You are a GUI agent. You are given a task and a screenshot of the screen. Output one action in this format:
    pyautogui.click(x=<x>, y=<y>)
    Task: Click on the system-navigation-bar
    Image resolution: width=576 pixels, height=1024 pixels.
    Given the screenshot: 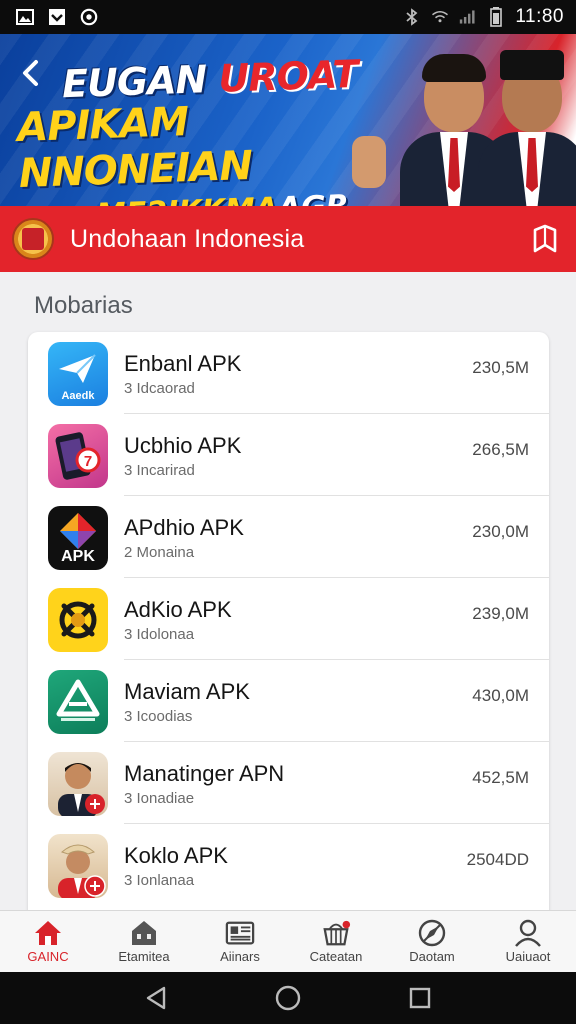 What is the action you would take?
    pyautogui.click(x=288, y=998)
    